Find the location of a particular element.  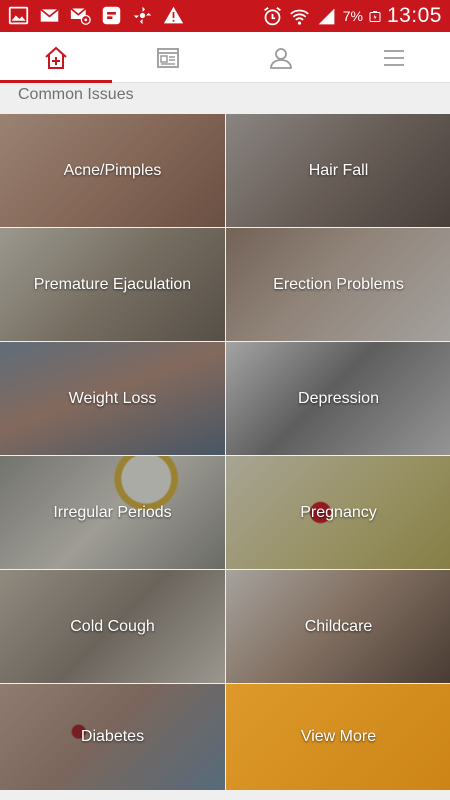

issue-label: Erection Problems is located at coordinates (338, 284).